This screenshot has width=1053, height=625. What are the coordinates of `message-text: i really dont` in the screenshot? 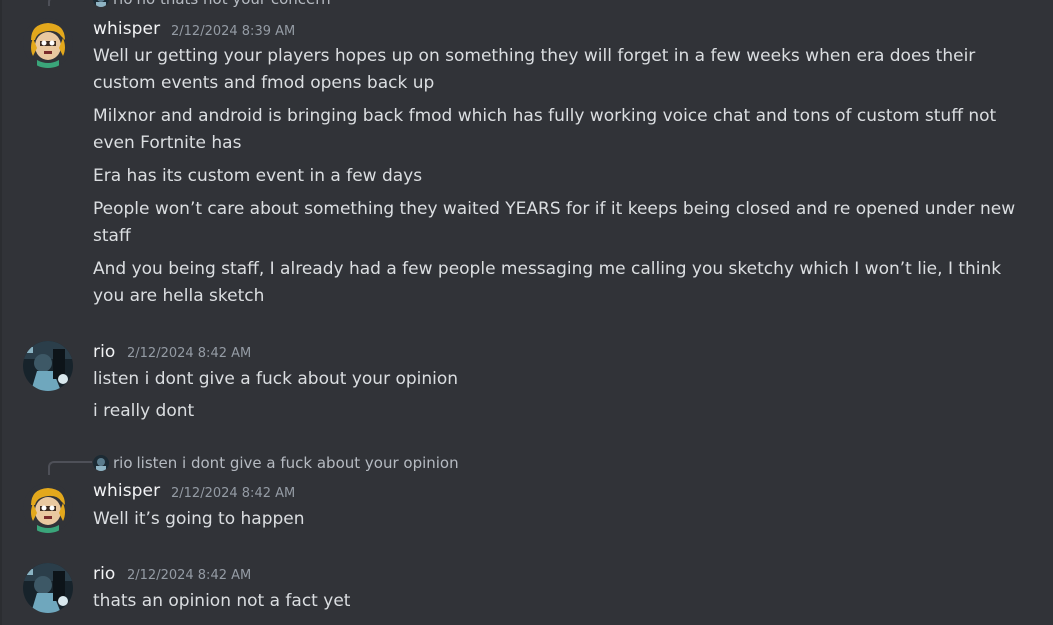 It's located at (144, 411).